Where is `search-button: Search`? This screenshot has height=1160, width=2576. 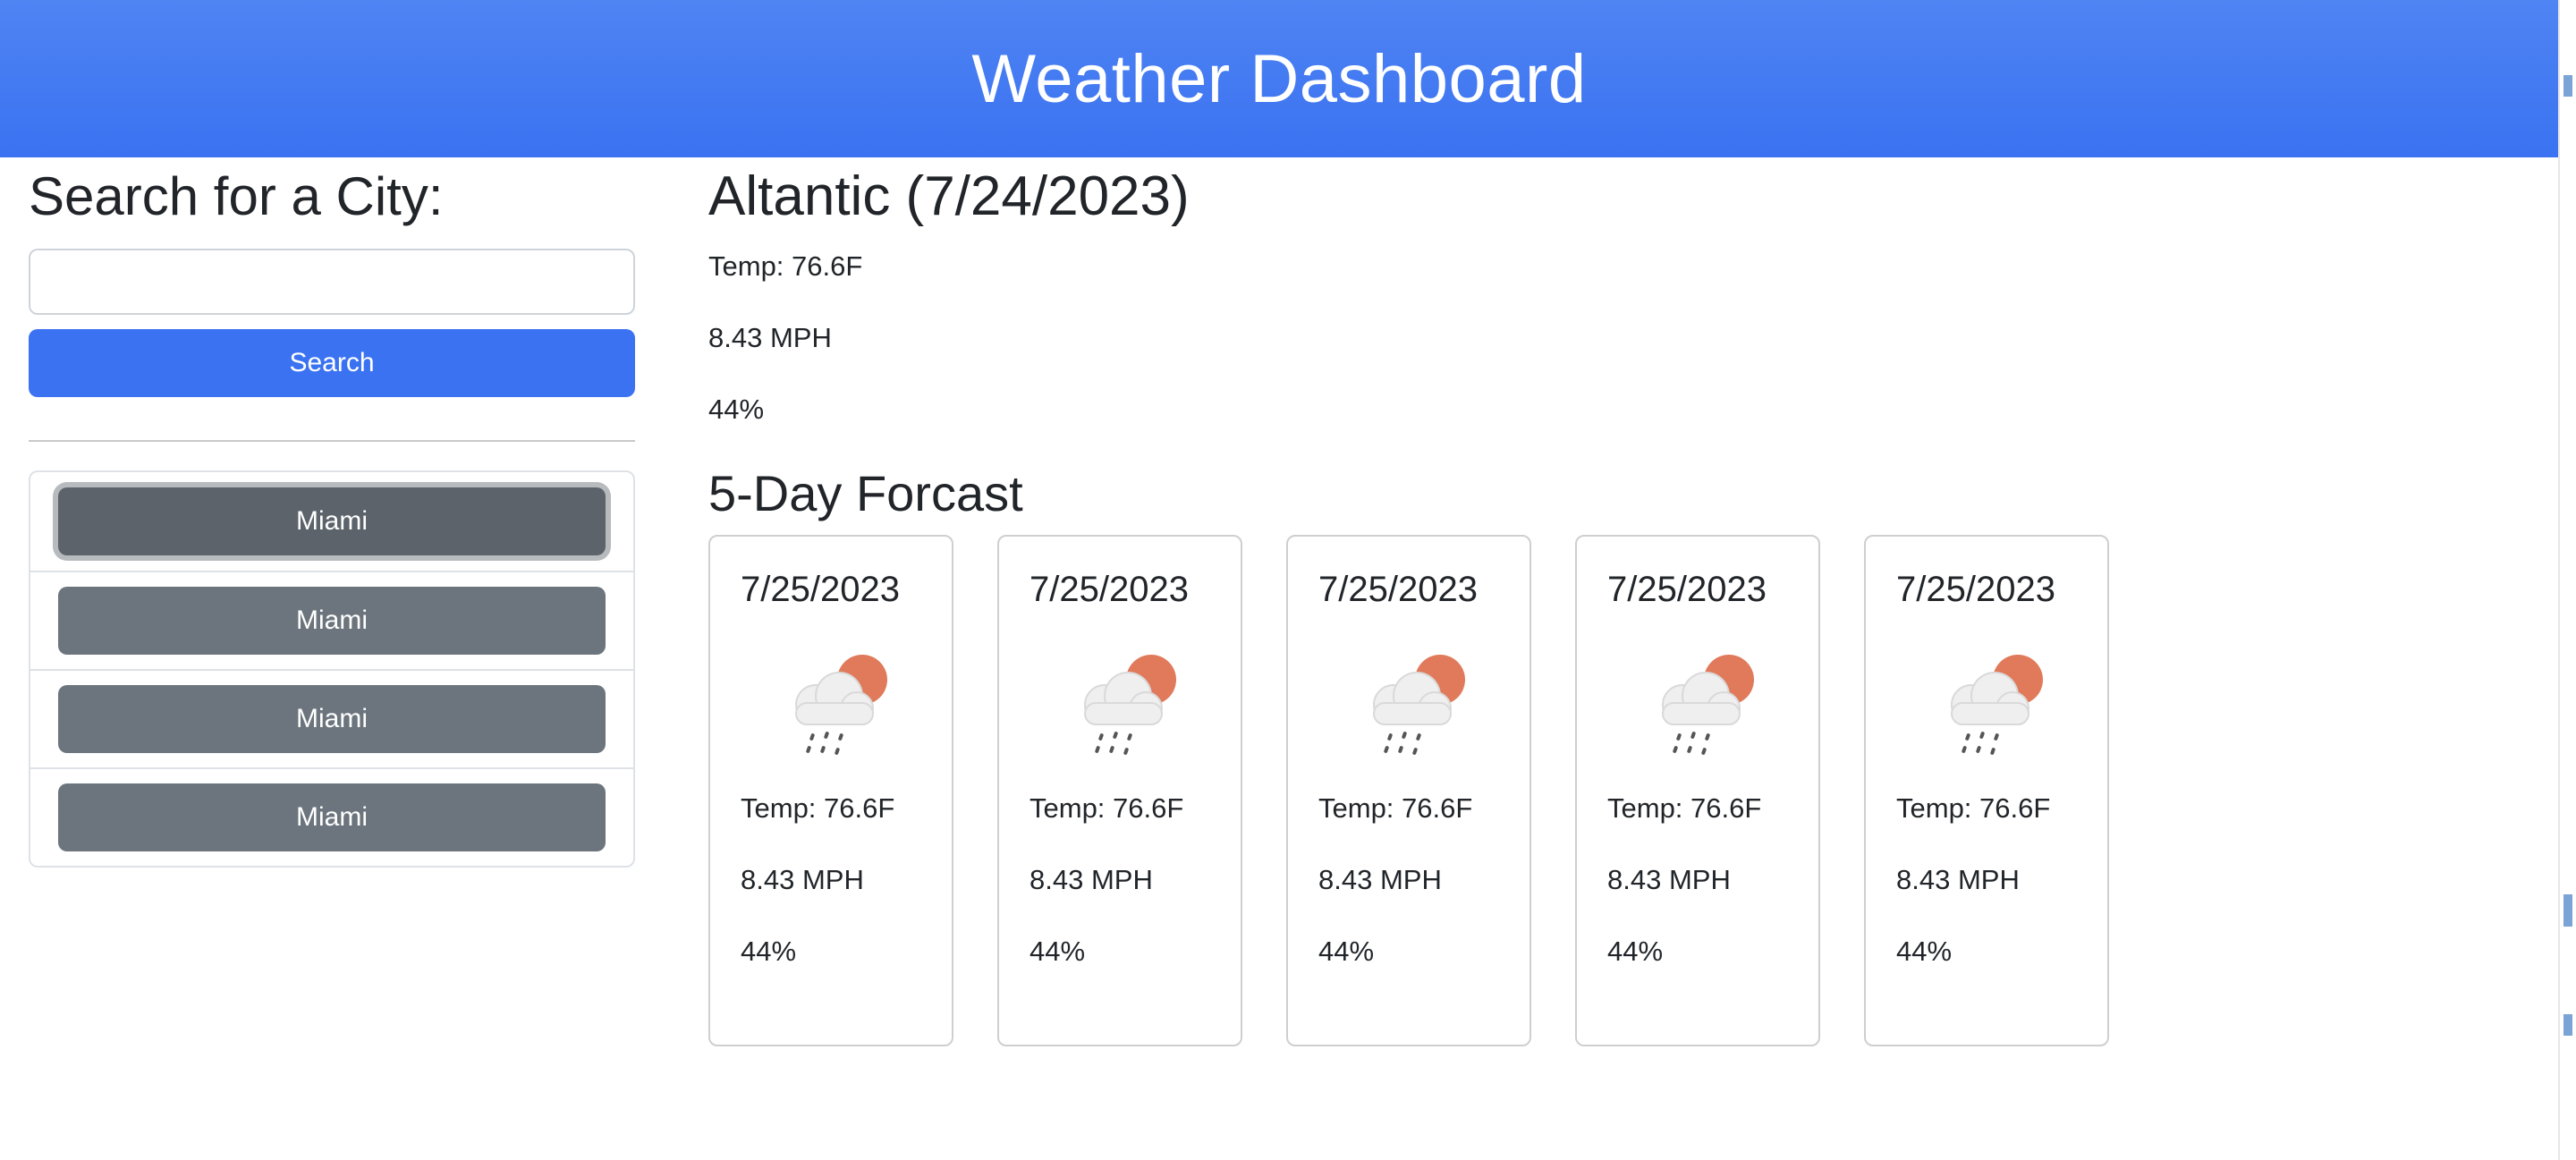
search-button: Search is located at coordinates (332, 363).